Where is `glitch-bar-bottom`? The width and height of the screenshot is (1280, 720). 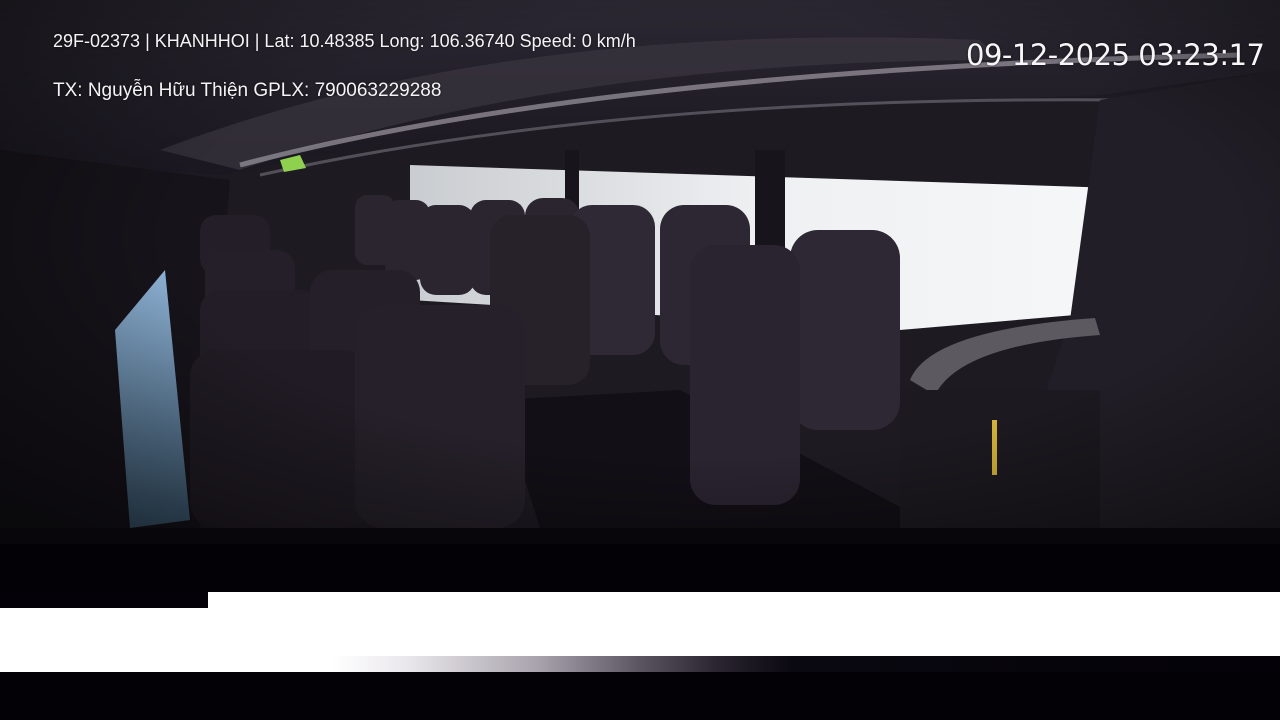 glitch-bar-bottom is located at coordinates (640, 696).